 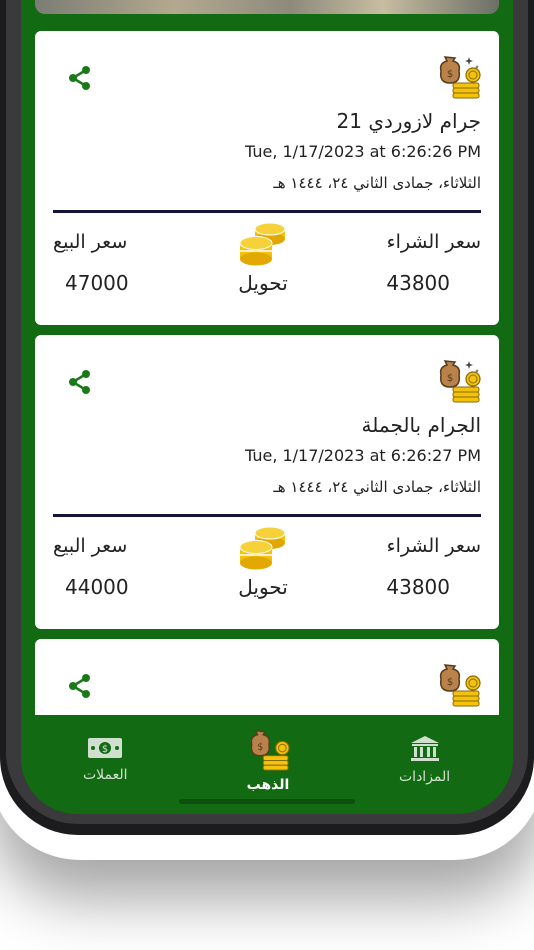 I want to click on sell-price-value: 47000, so click(x=97, y=283).